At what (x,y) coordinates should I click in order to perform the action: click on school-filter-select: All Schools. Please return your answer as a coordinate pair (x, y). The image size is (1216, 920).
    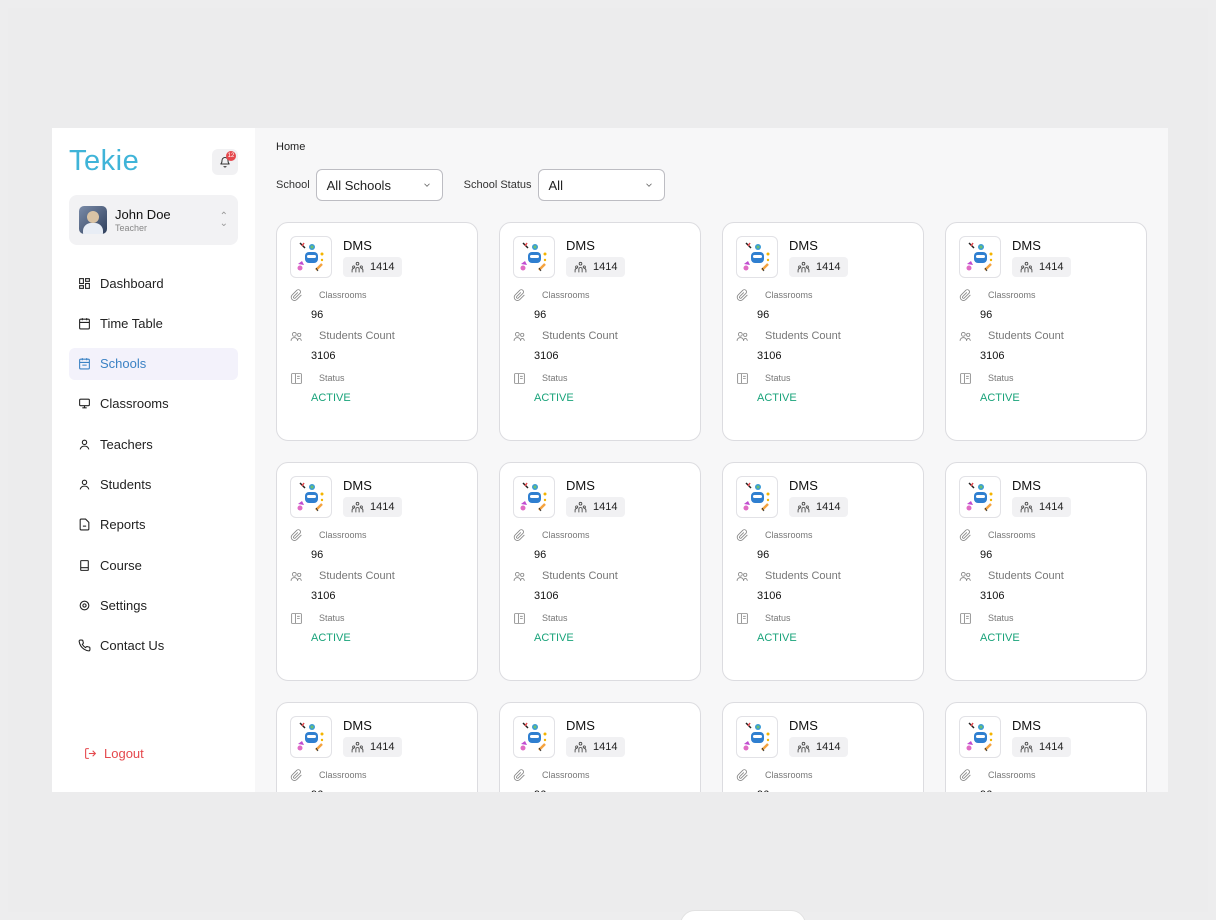
    Looking at the image, I should click on (379, 185).